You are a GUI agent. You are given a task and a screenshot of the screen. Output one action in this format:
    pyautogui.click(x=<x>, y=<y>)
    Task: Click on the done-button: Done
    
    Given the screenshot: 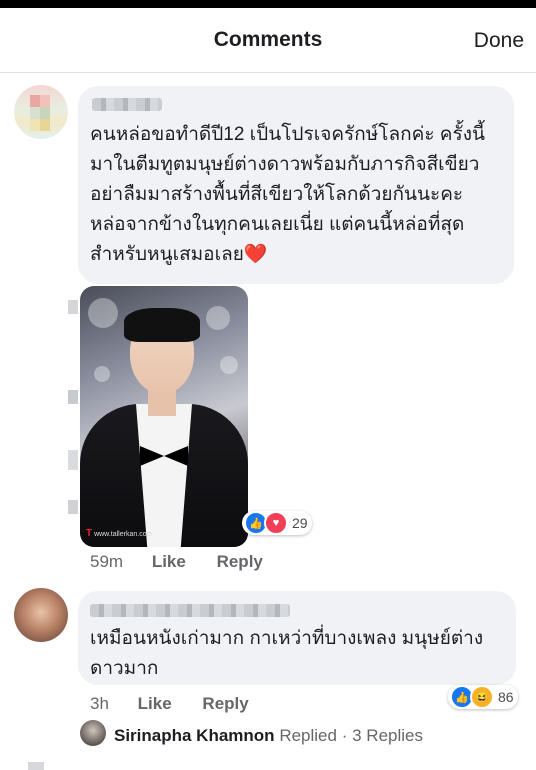 What is the action you would take?
    pyautogui.click(x=499, y=41)
    